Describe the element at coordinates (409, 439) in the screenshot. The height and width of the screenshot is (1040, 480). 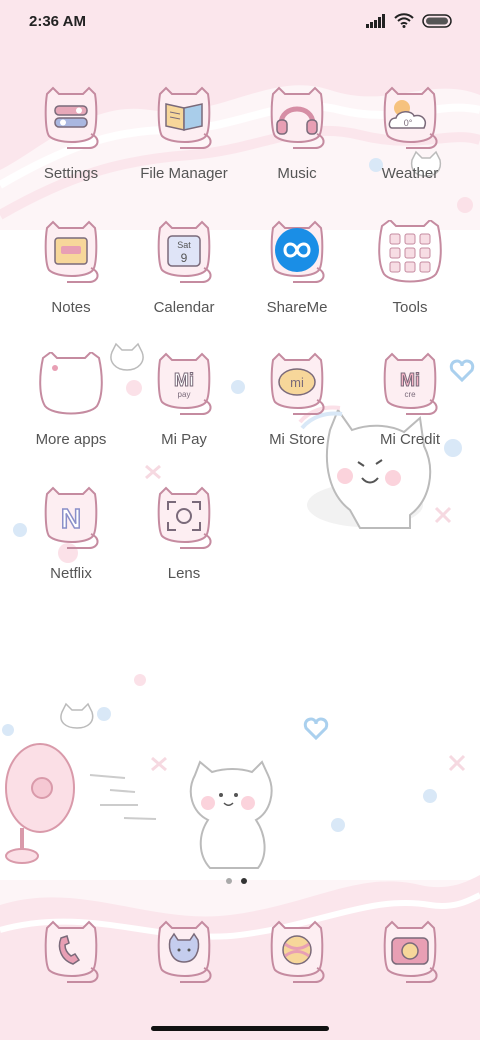
I see `app-label: Mi Credit` at that location.